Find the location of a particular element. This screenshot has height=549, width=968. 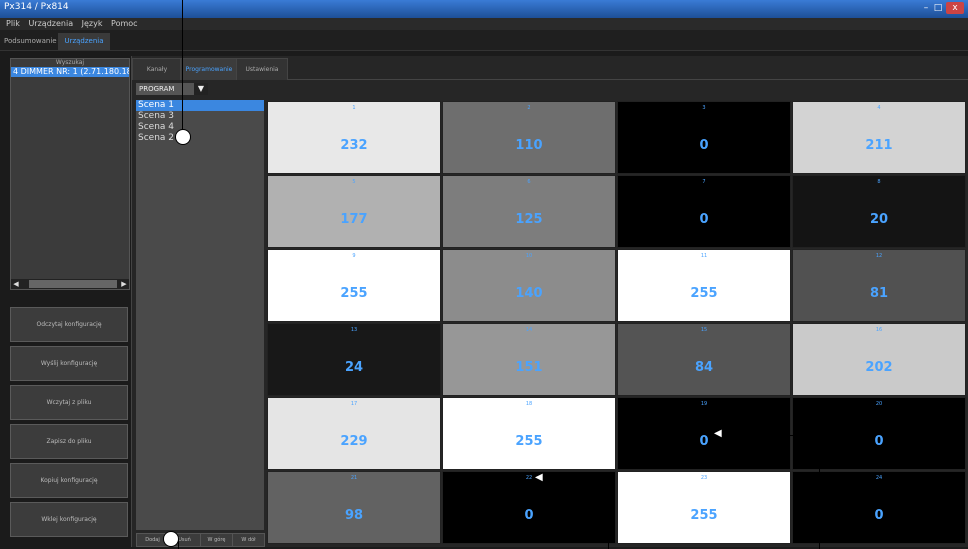

device-item: 4 DIMMER NR: 1 (2.71.180.181) is located at coordinates (70, 72).